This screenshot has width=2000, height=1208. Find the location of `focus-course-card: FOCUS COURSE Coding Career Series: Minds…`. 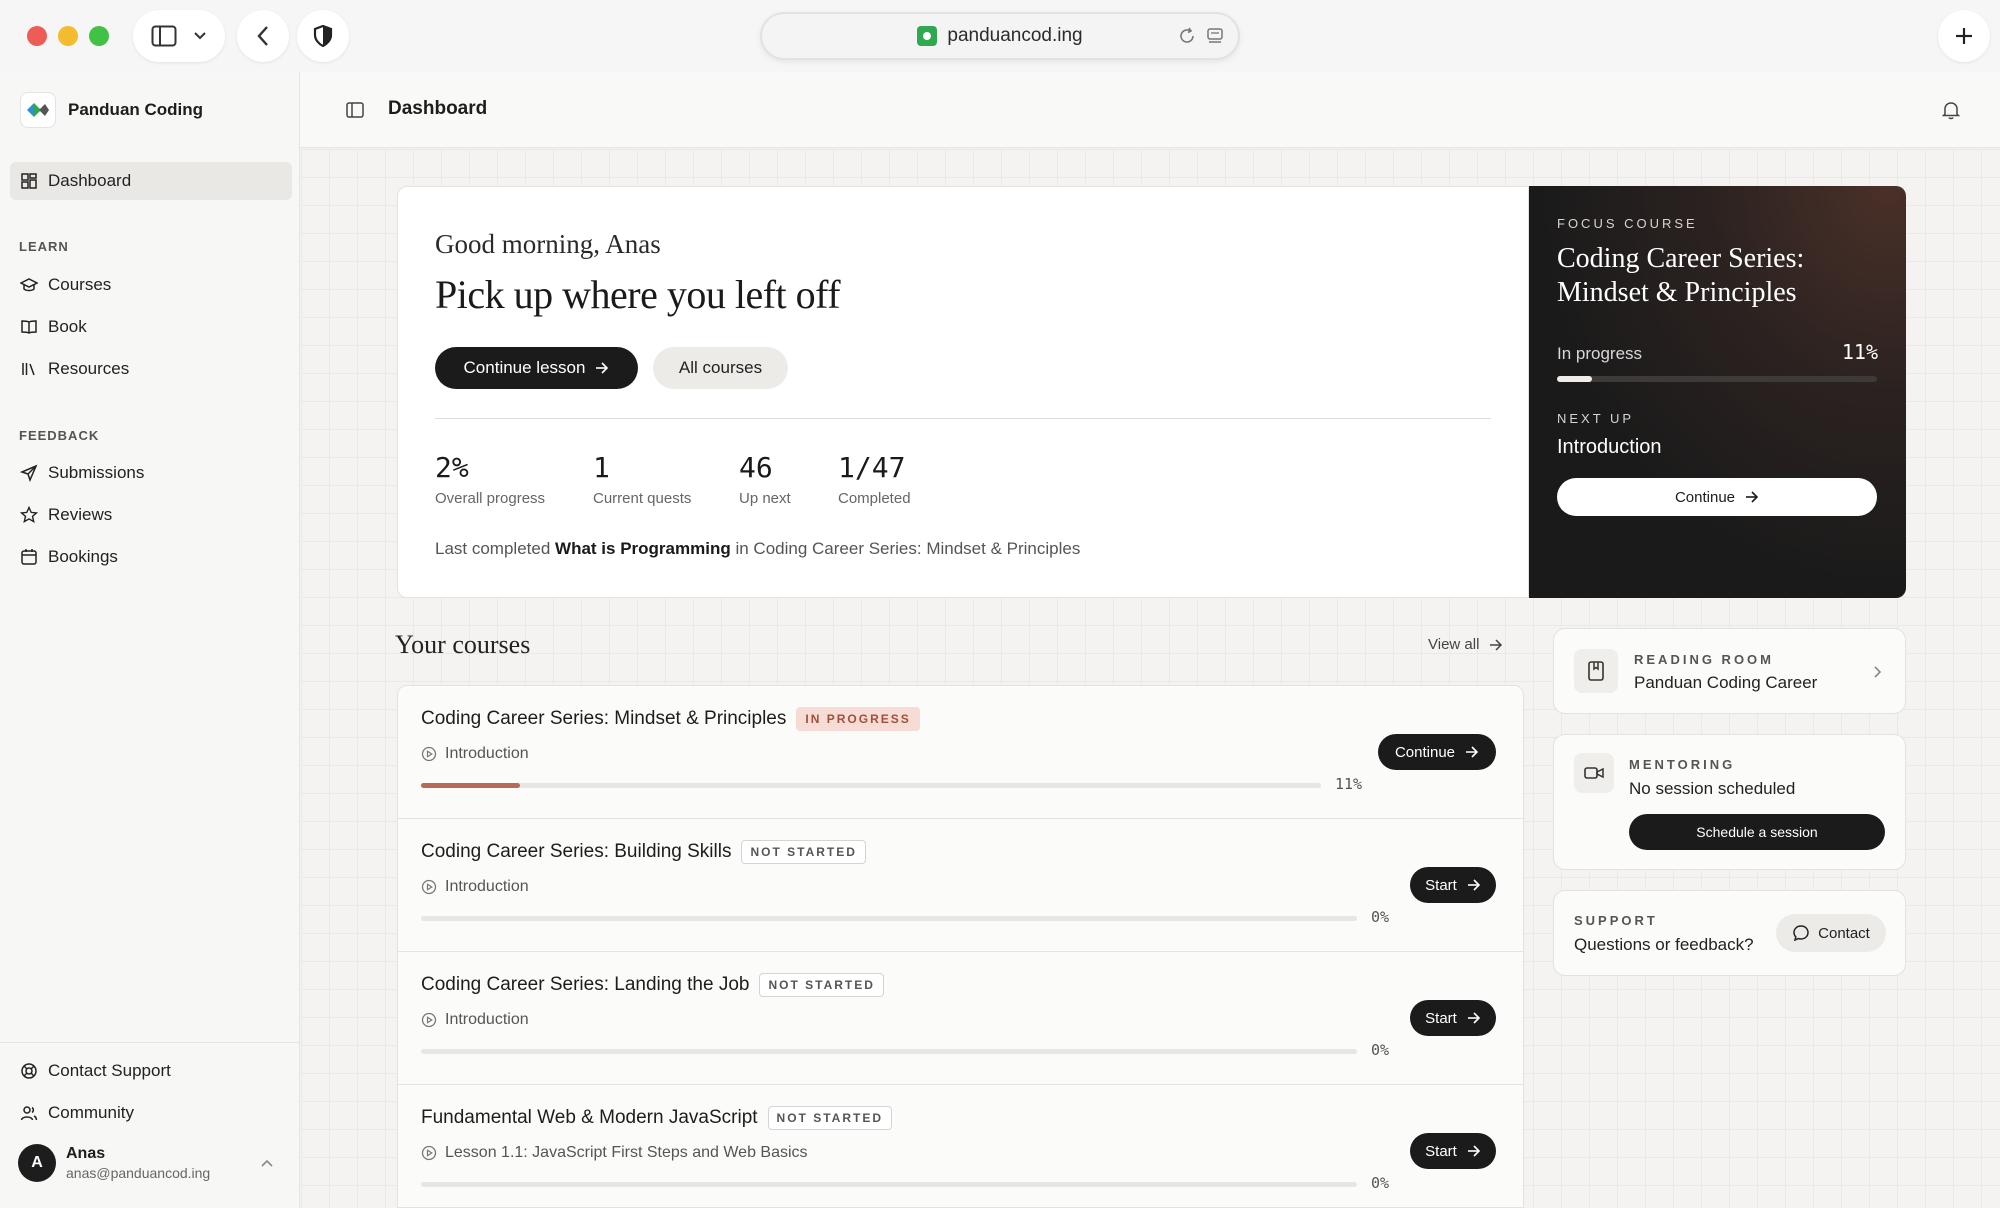

focus-course-card: FOCUS COURSE Coding Career Series: Minds… is located at coordinates (1717, 392).